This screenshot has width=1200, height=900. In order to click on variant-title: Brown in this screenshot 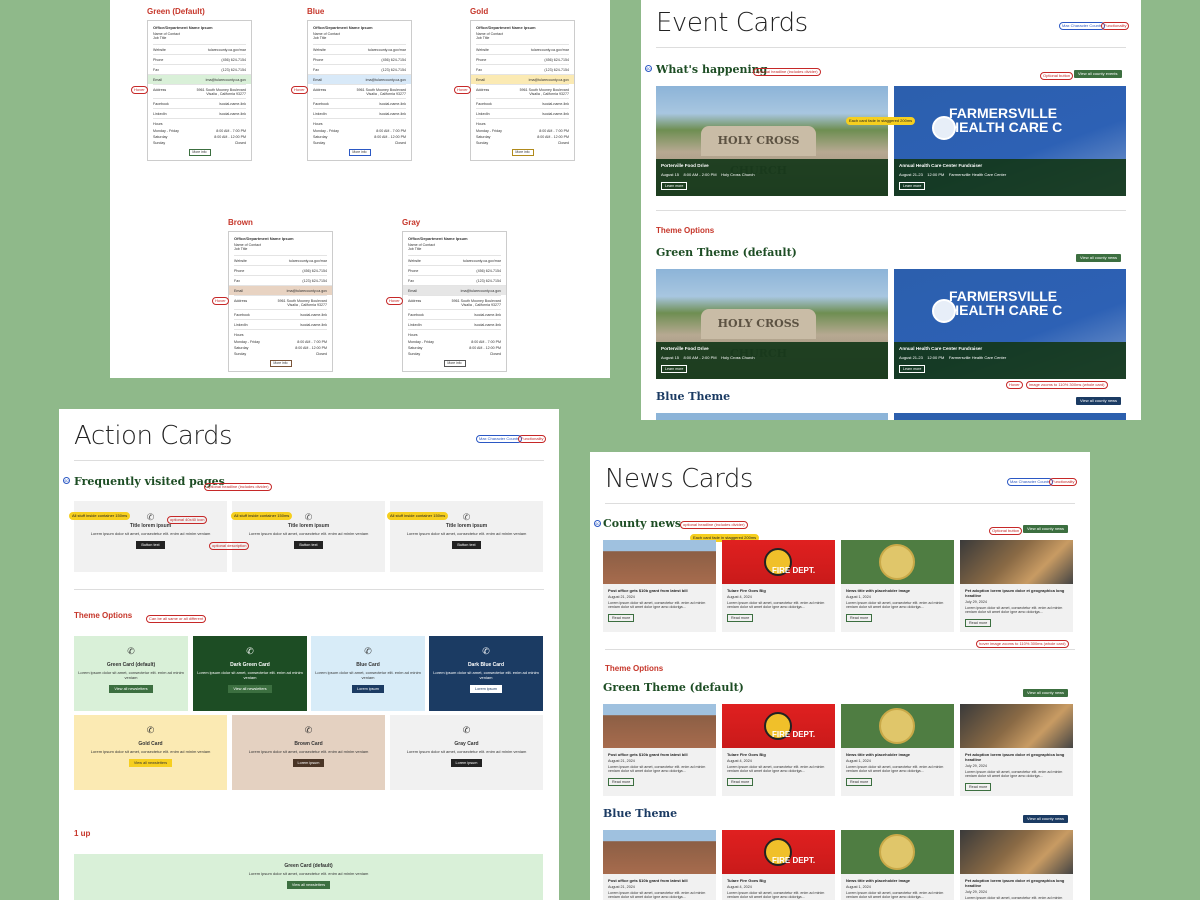, I will do `click(240, 222)`.